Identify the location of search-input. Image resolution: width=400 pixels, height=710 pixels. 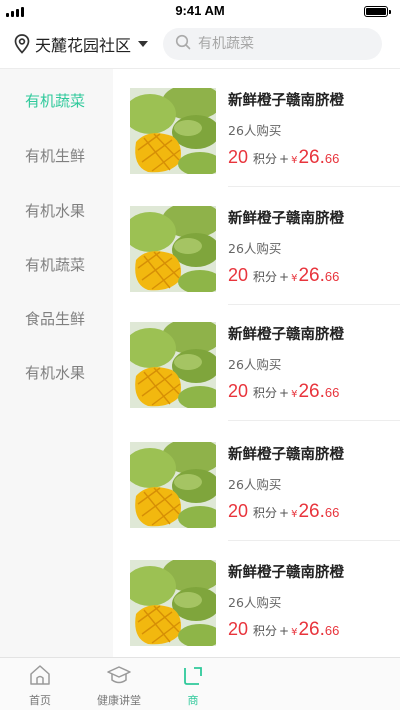
(283, 44).